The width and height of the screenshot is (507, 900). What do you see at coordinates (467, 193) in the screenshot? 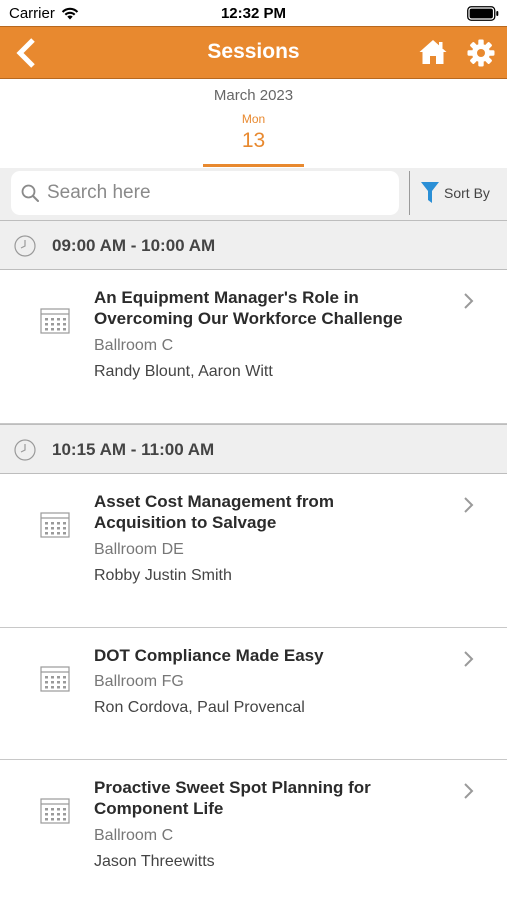
I see `sort-by-label: Sort By` at bounding box center [467, 193].